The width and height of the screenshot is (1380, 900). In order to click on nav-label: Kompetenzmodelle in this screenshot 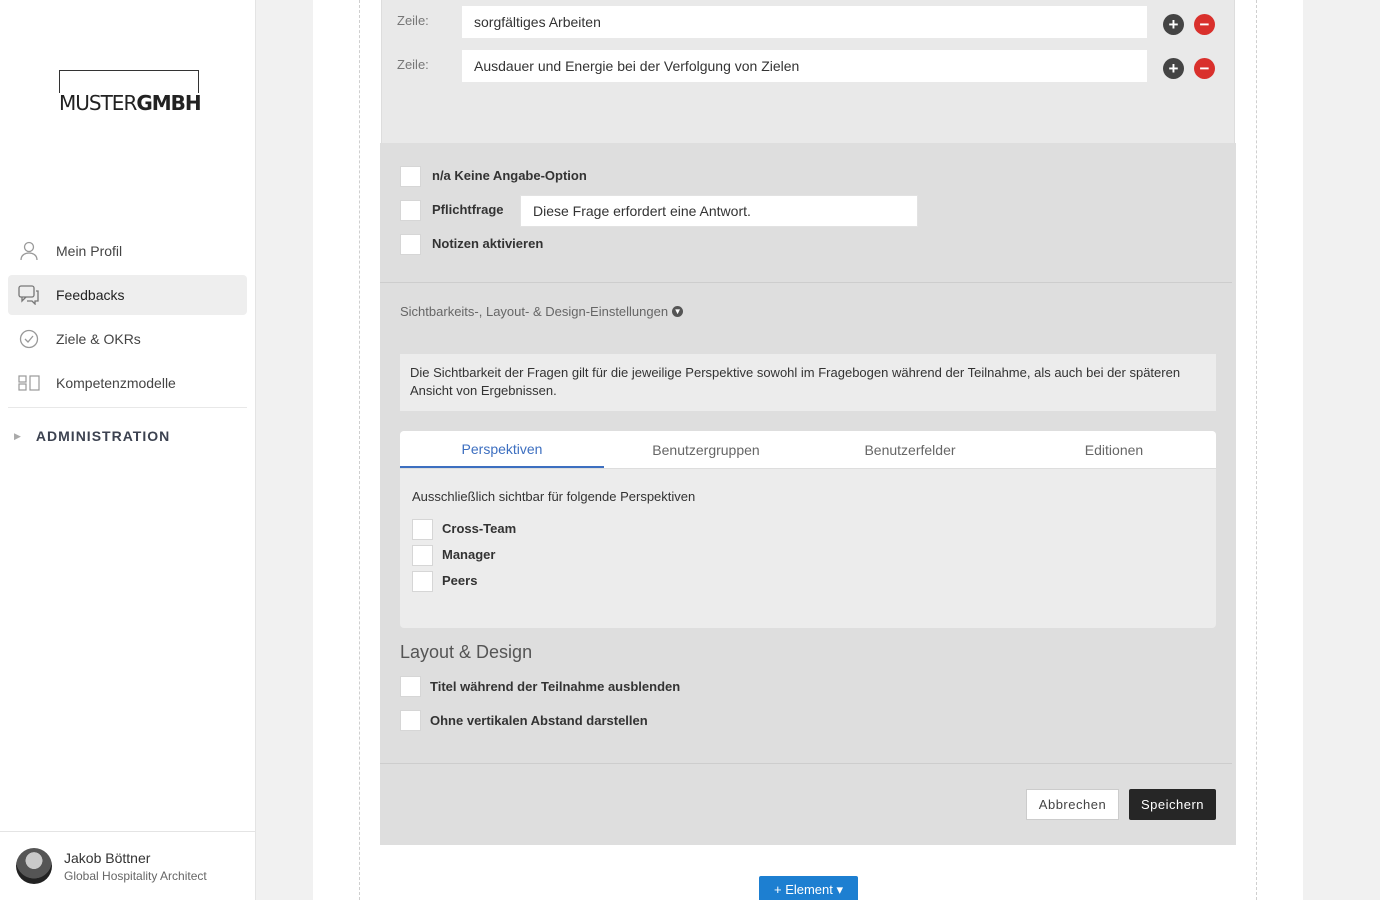, I will do `click(116, 383)`.